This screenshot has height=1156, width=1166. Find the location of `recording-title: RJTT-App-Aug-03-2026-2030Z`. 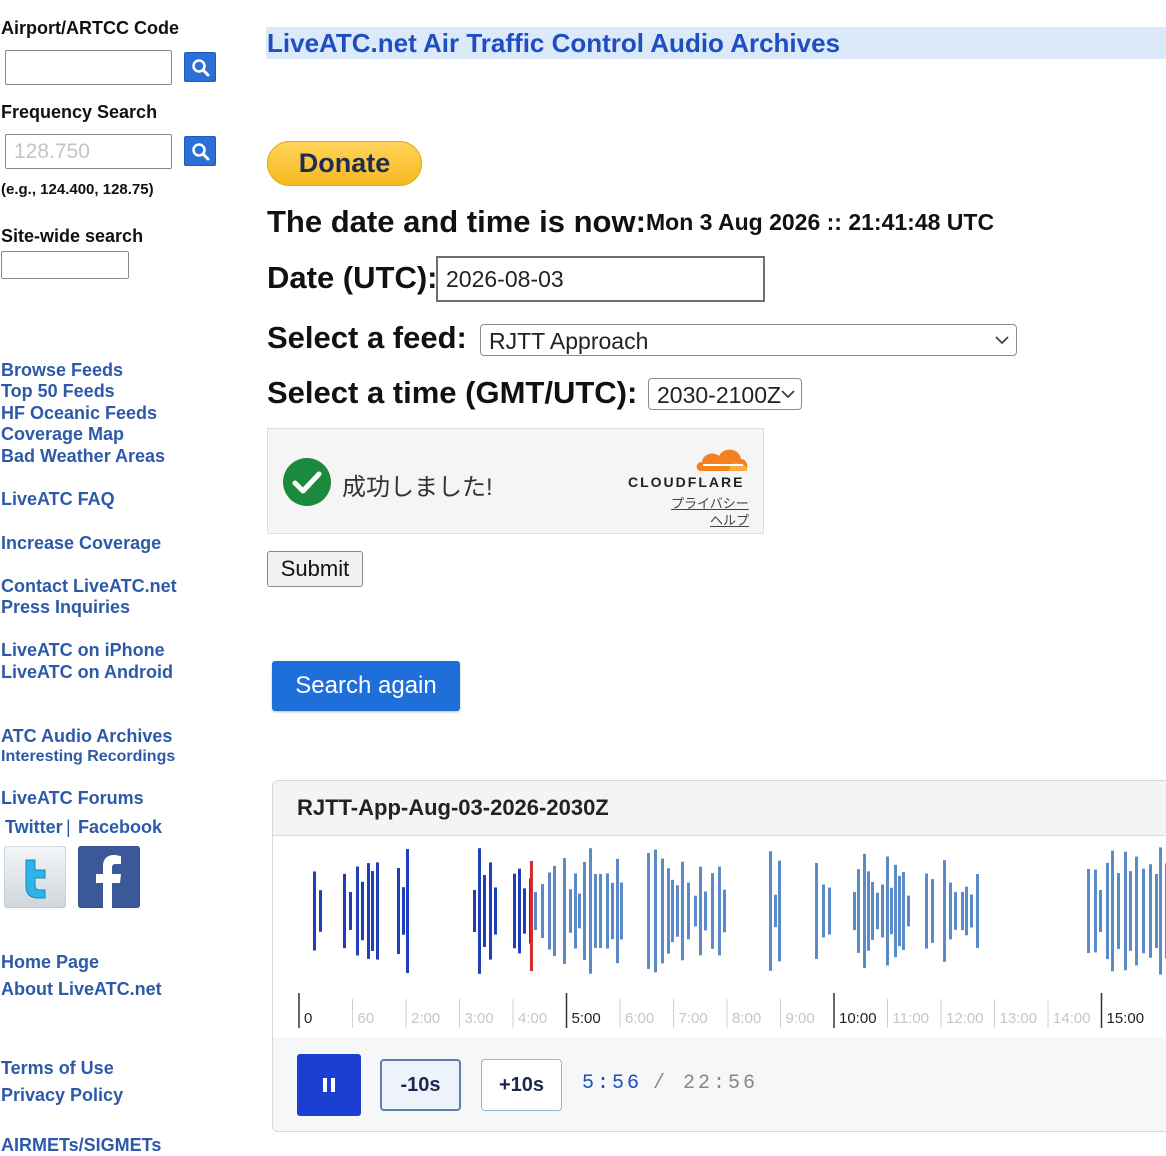

recording-title: RJTT-App-Aug-03-2026-2030Z is located at coordinates (453, 807).